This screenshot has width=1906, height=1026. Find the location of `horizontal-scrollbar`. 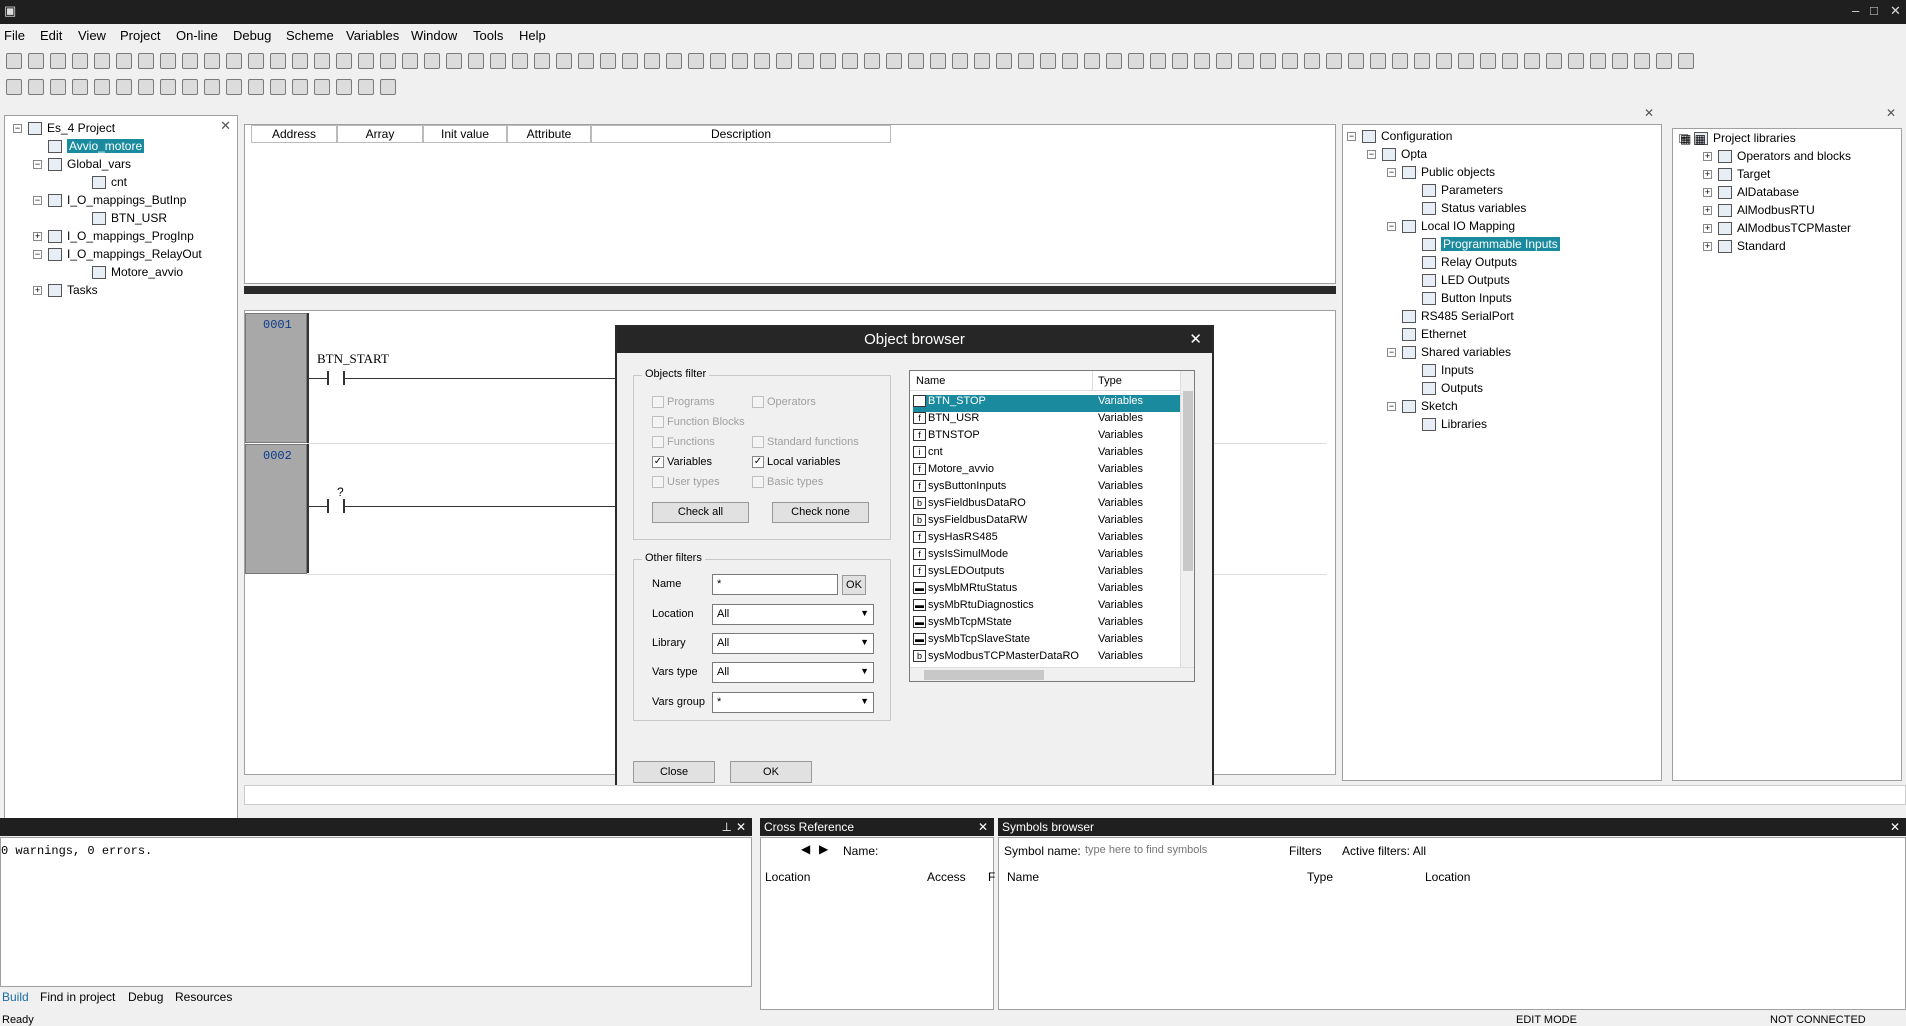

horizontal-scrollbar is located at coordinates (1052, 674).